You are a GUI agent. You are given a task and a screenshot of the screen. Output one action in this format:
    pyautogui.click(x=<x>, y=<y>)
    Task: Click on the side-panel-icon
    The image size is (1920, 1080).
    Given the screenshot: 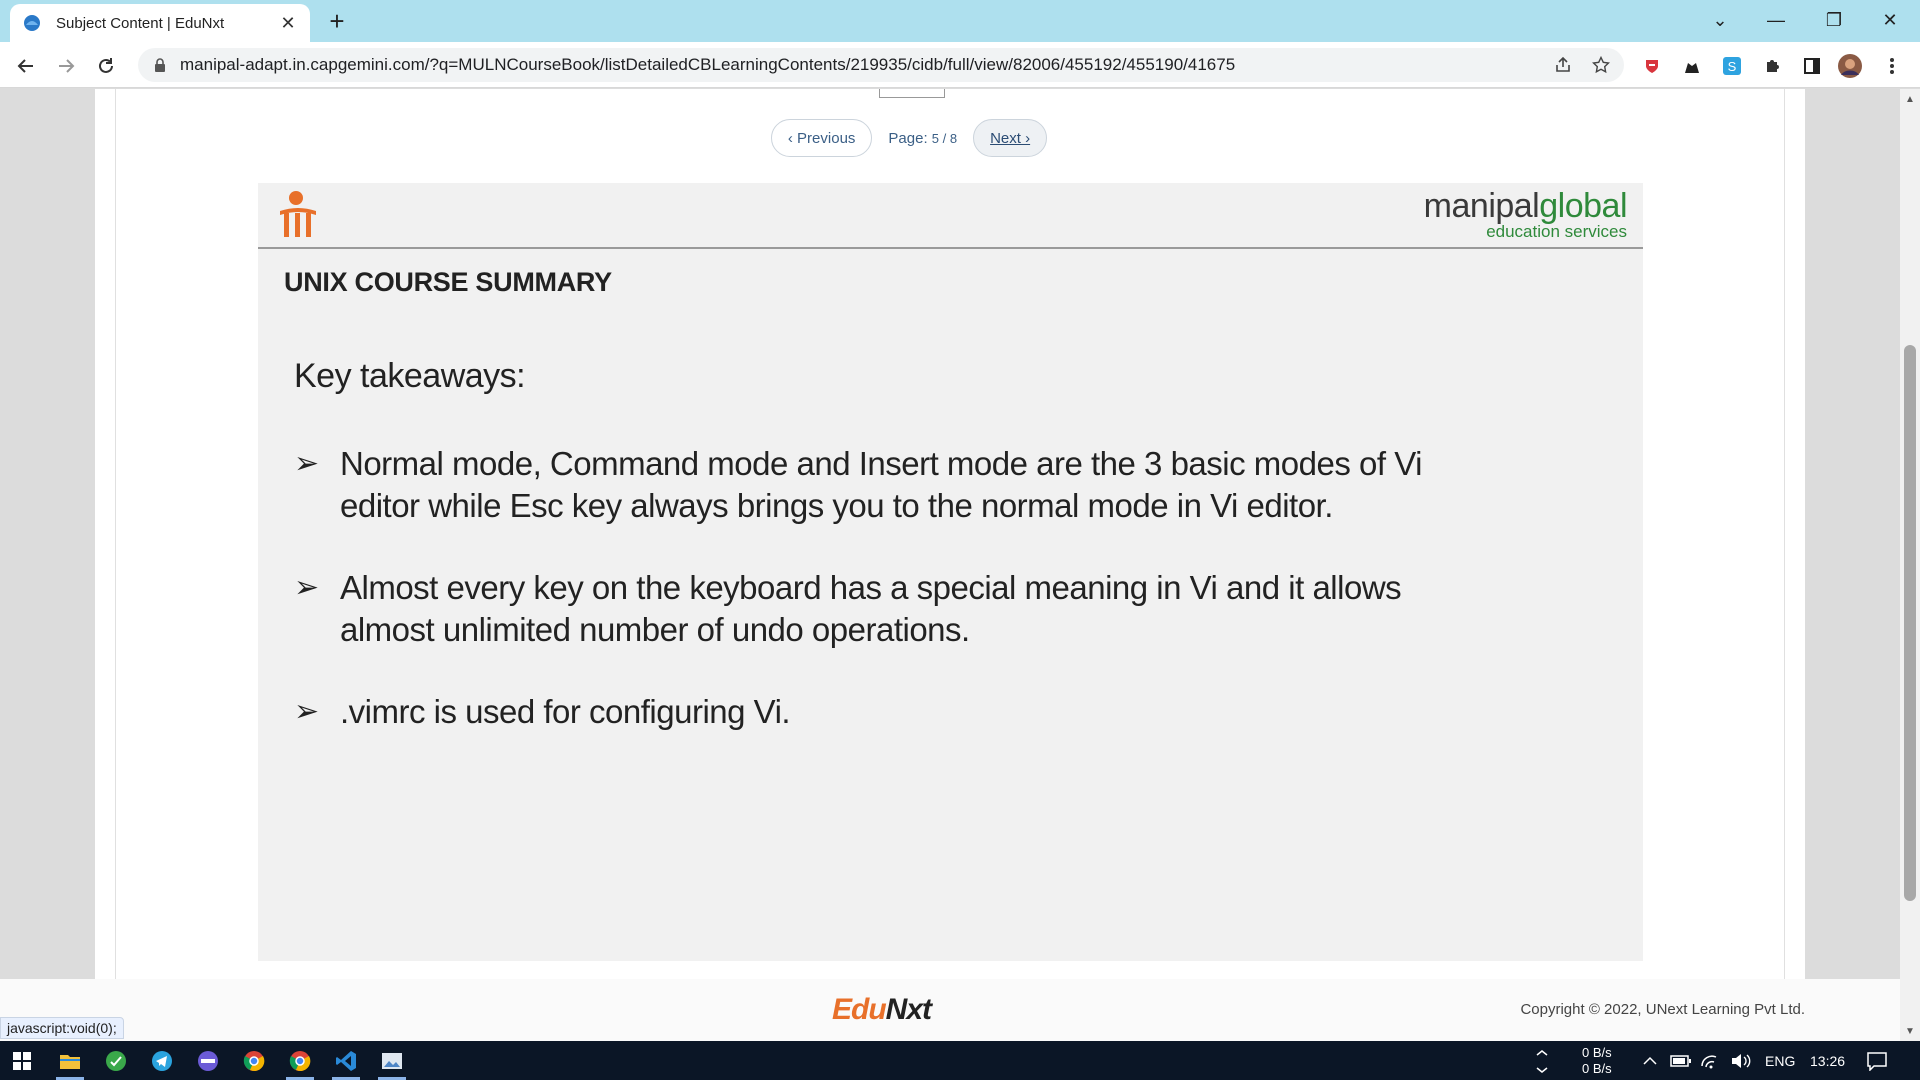 What is the action you would take?
    pyautogui.click(x=1812, y=66)
    